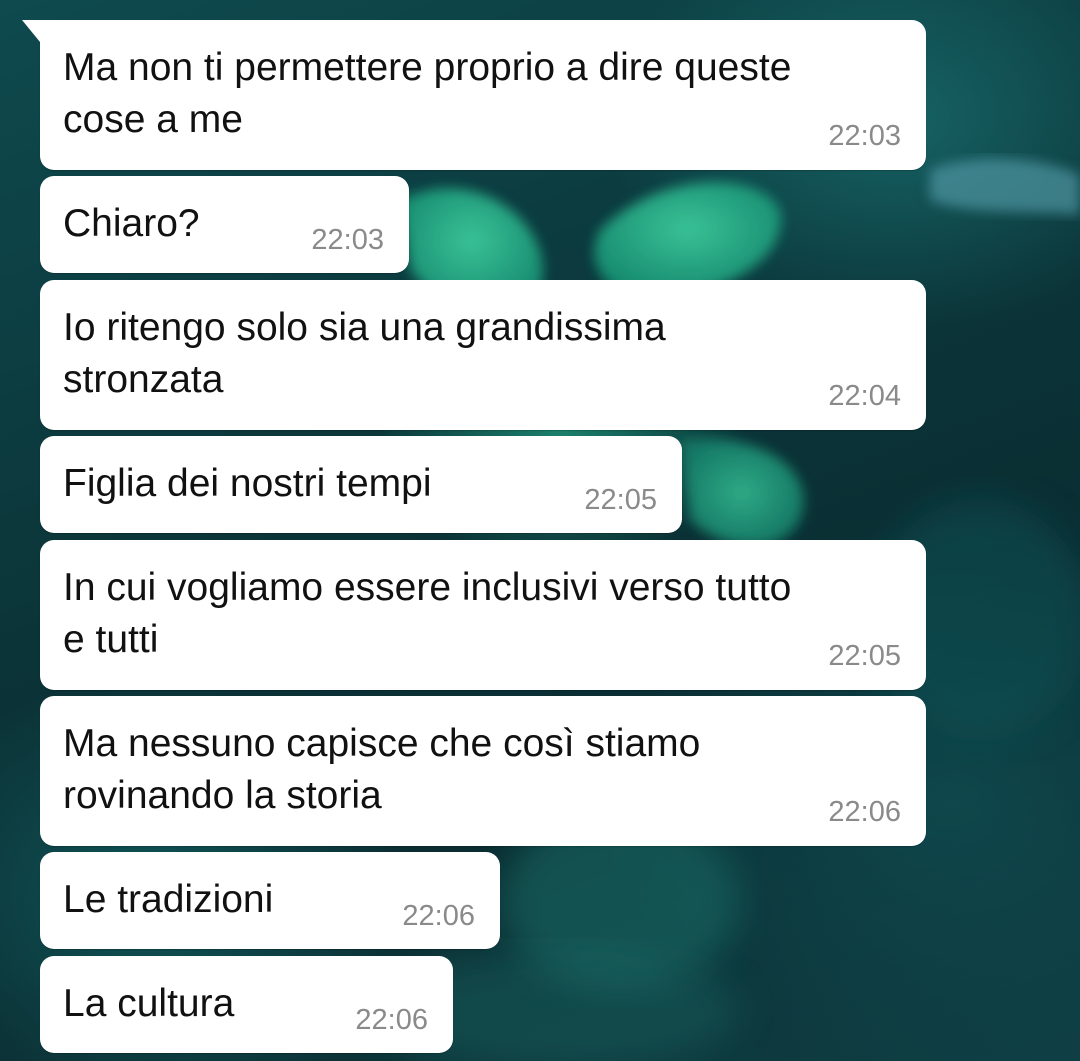  Describe the element at coordinates (864, 396) in the screenshot. I see `message-timestamp: 22:04` at that location.